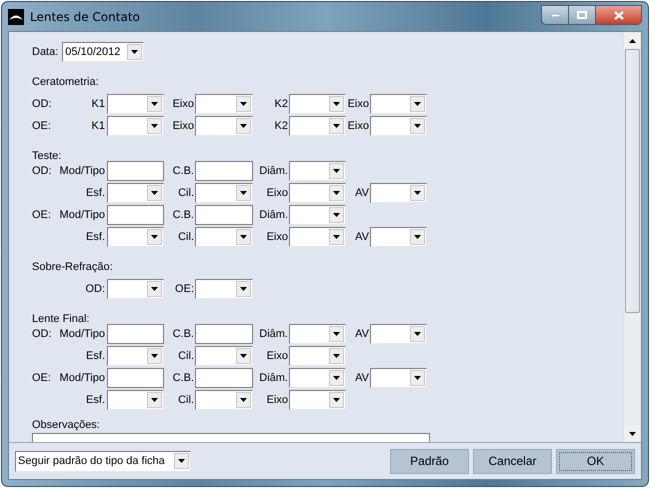 The height and width of the screenshot is (488, 650). What do you see at coordinates (362, 193) in the screenshot?
I see `field-label: AV` at bounding box center [362, 193].